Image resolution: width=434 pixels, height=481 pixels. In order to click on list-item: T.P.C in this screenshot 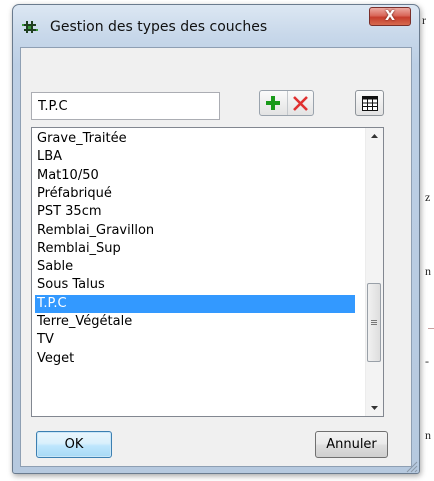, I will do `click(195, 303)`.